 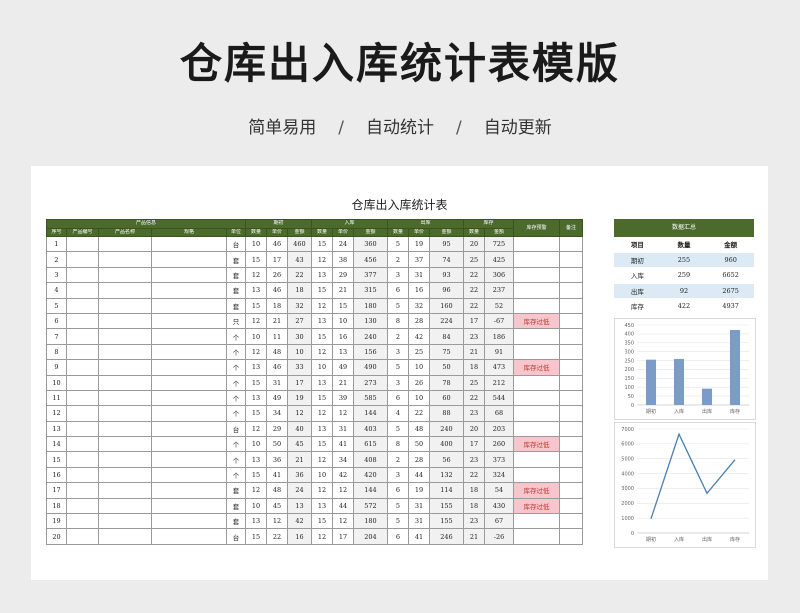 What do you see at coordinates (398, 352) in the screenshot?
I see `outbound-qty-cell: 3` at bounding box center [398, 352].